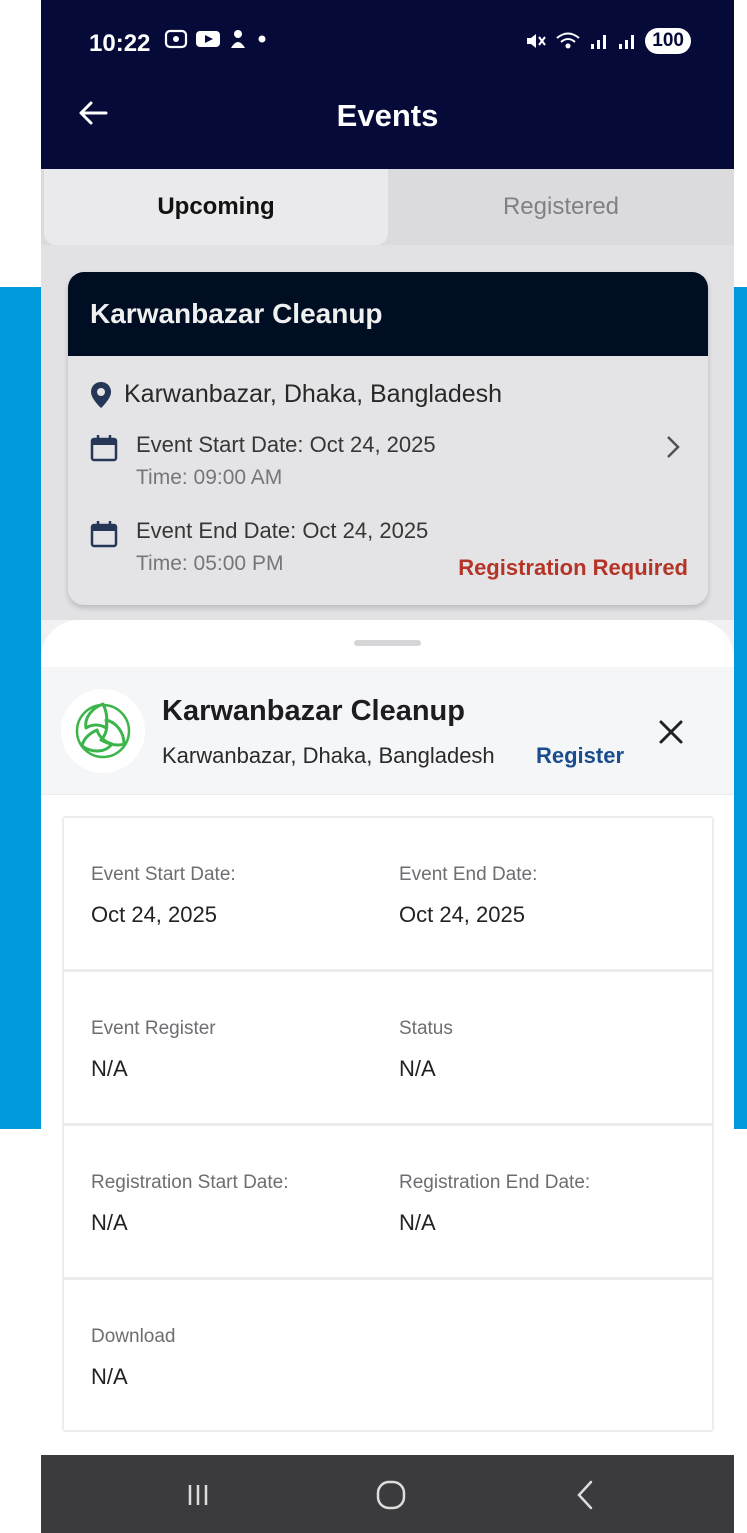  Describe the element at coordinates (153, 1028) in the screenshot. I see `detail-label: Event Register` at that location.